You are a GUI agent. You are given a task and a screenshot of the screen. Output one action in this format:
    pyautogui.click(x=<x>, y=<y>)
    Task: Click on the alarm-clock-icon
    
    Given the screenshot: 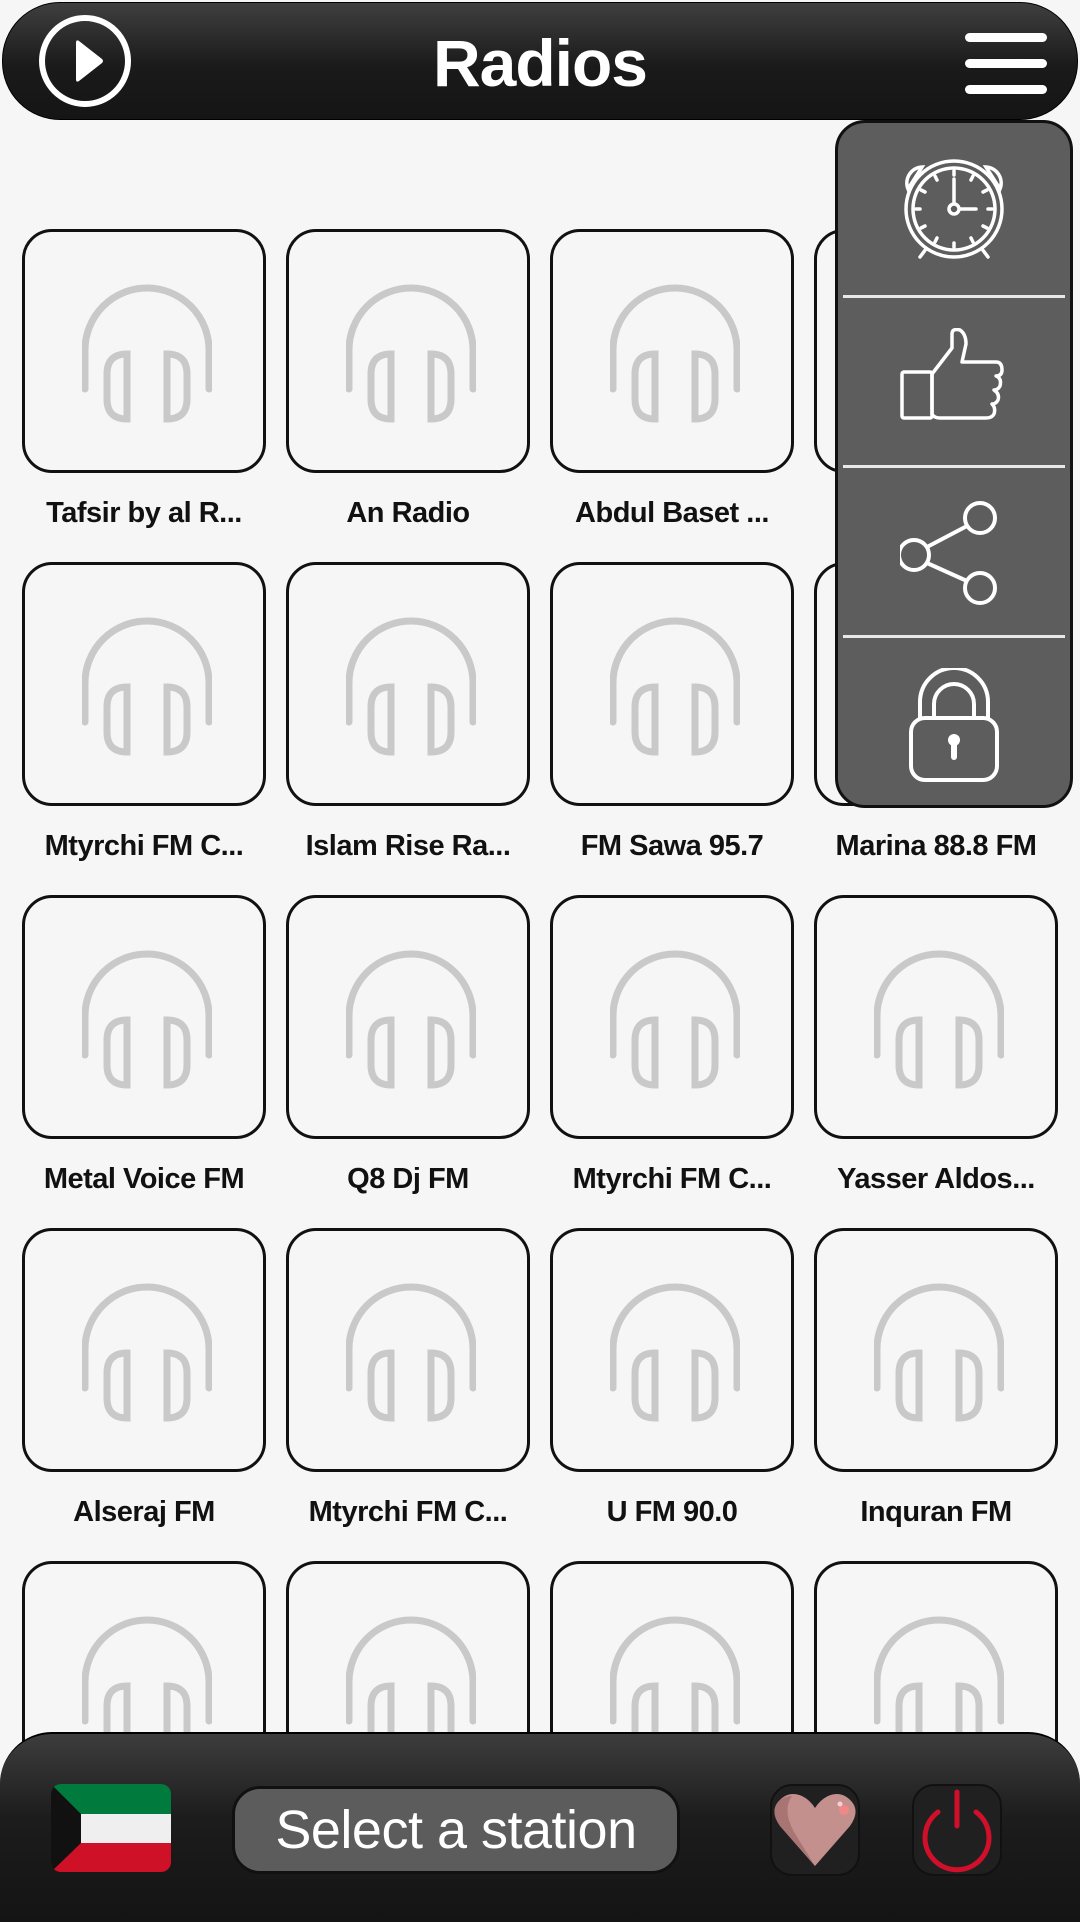 What is the action you would take?
    pyautogui.click(x=954, y=209)
    